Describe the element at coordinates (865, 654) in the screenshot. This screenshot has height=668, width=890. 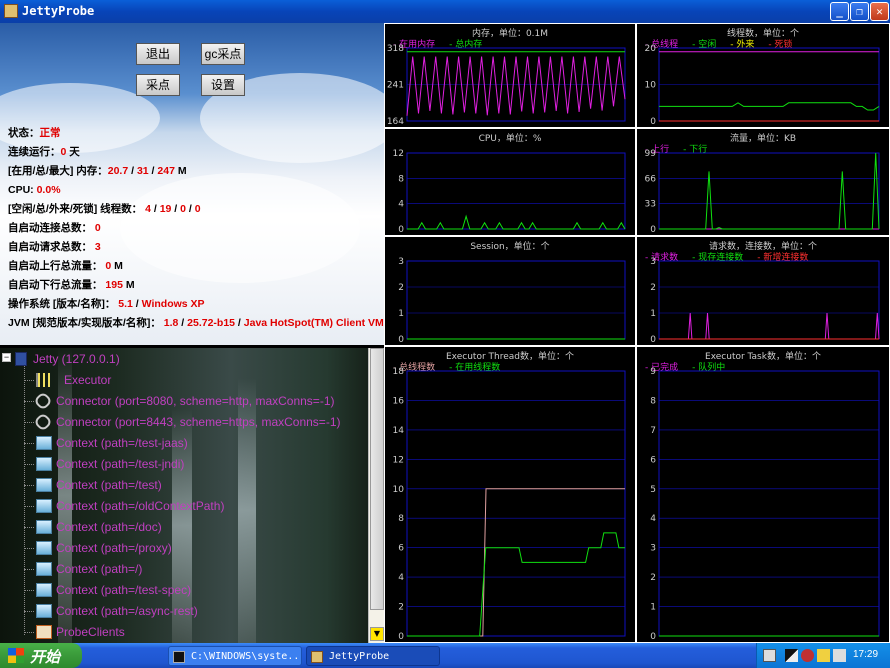
I see `clock: 17:29` at that location.